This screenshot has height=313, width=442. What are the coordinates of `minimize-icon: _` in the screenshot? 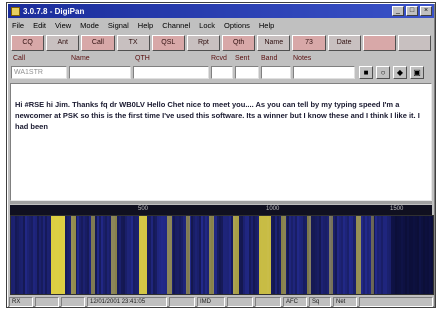 It's located at (398, 11).